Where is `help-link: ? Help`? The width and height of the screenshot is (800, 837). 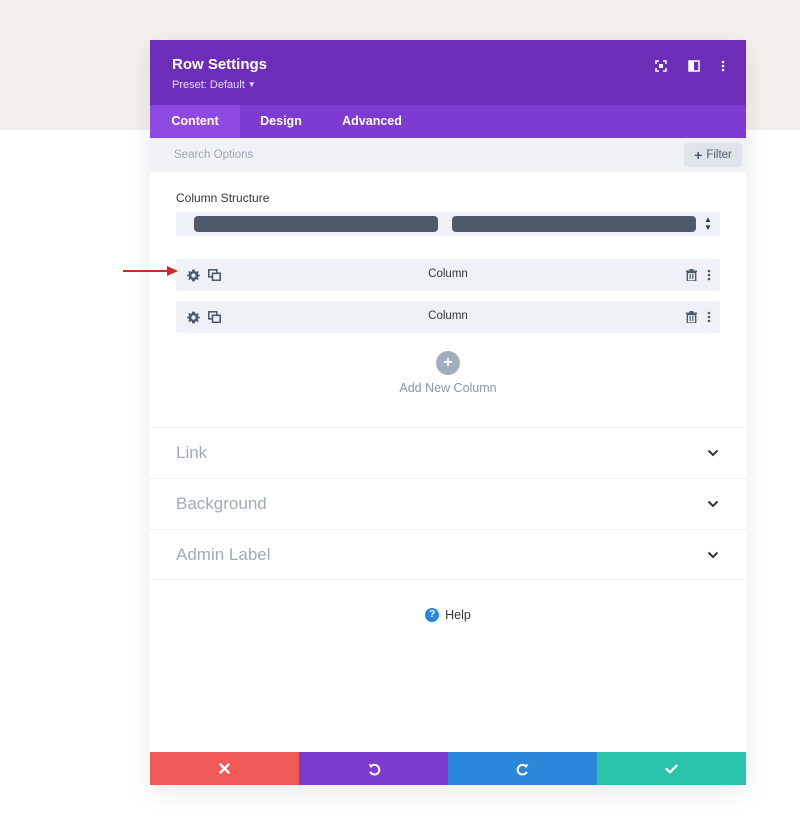 help-link: ? Help is located at coordinates (448, 615).